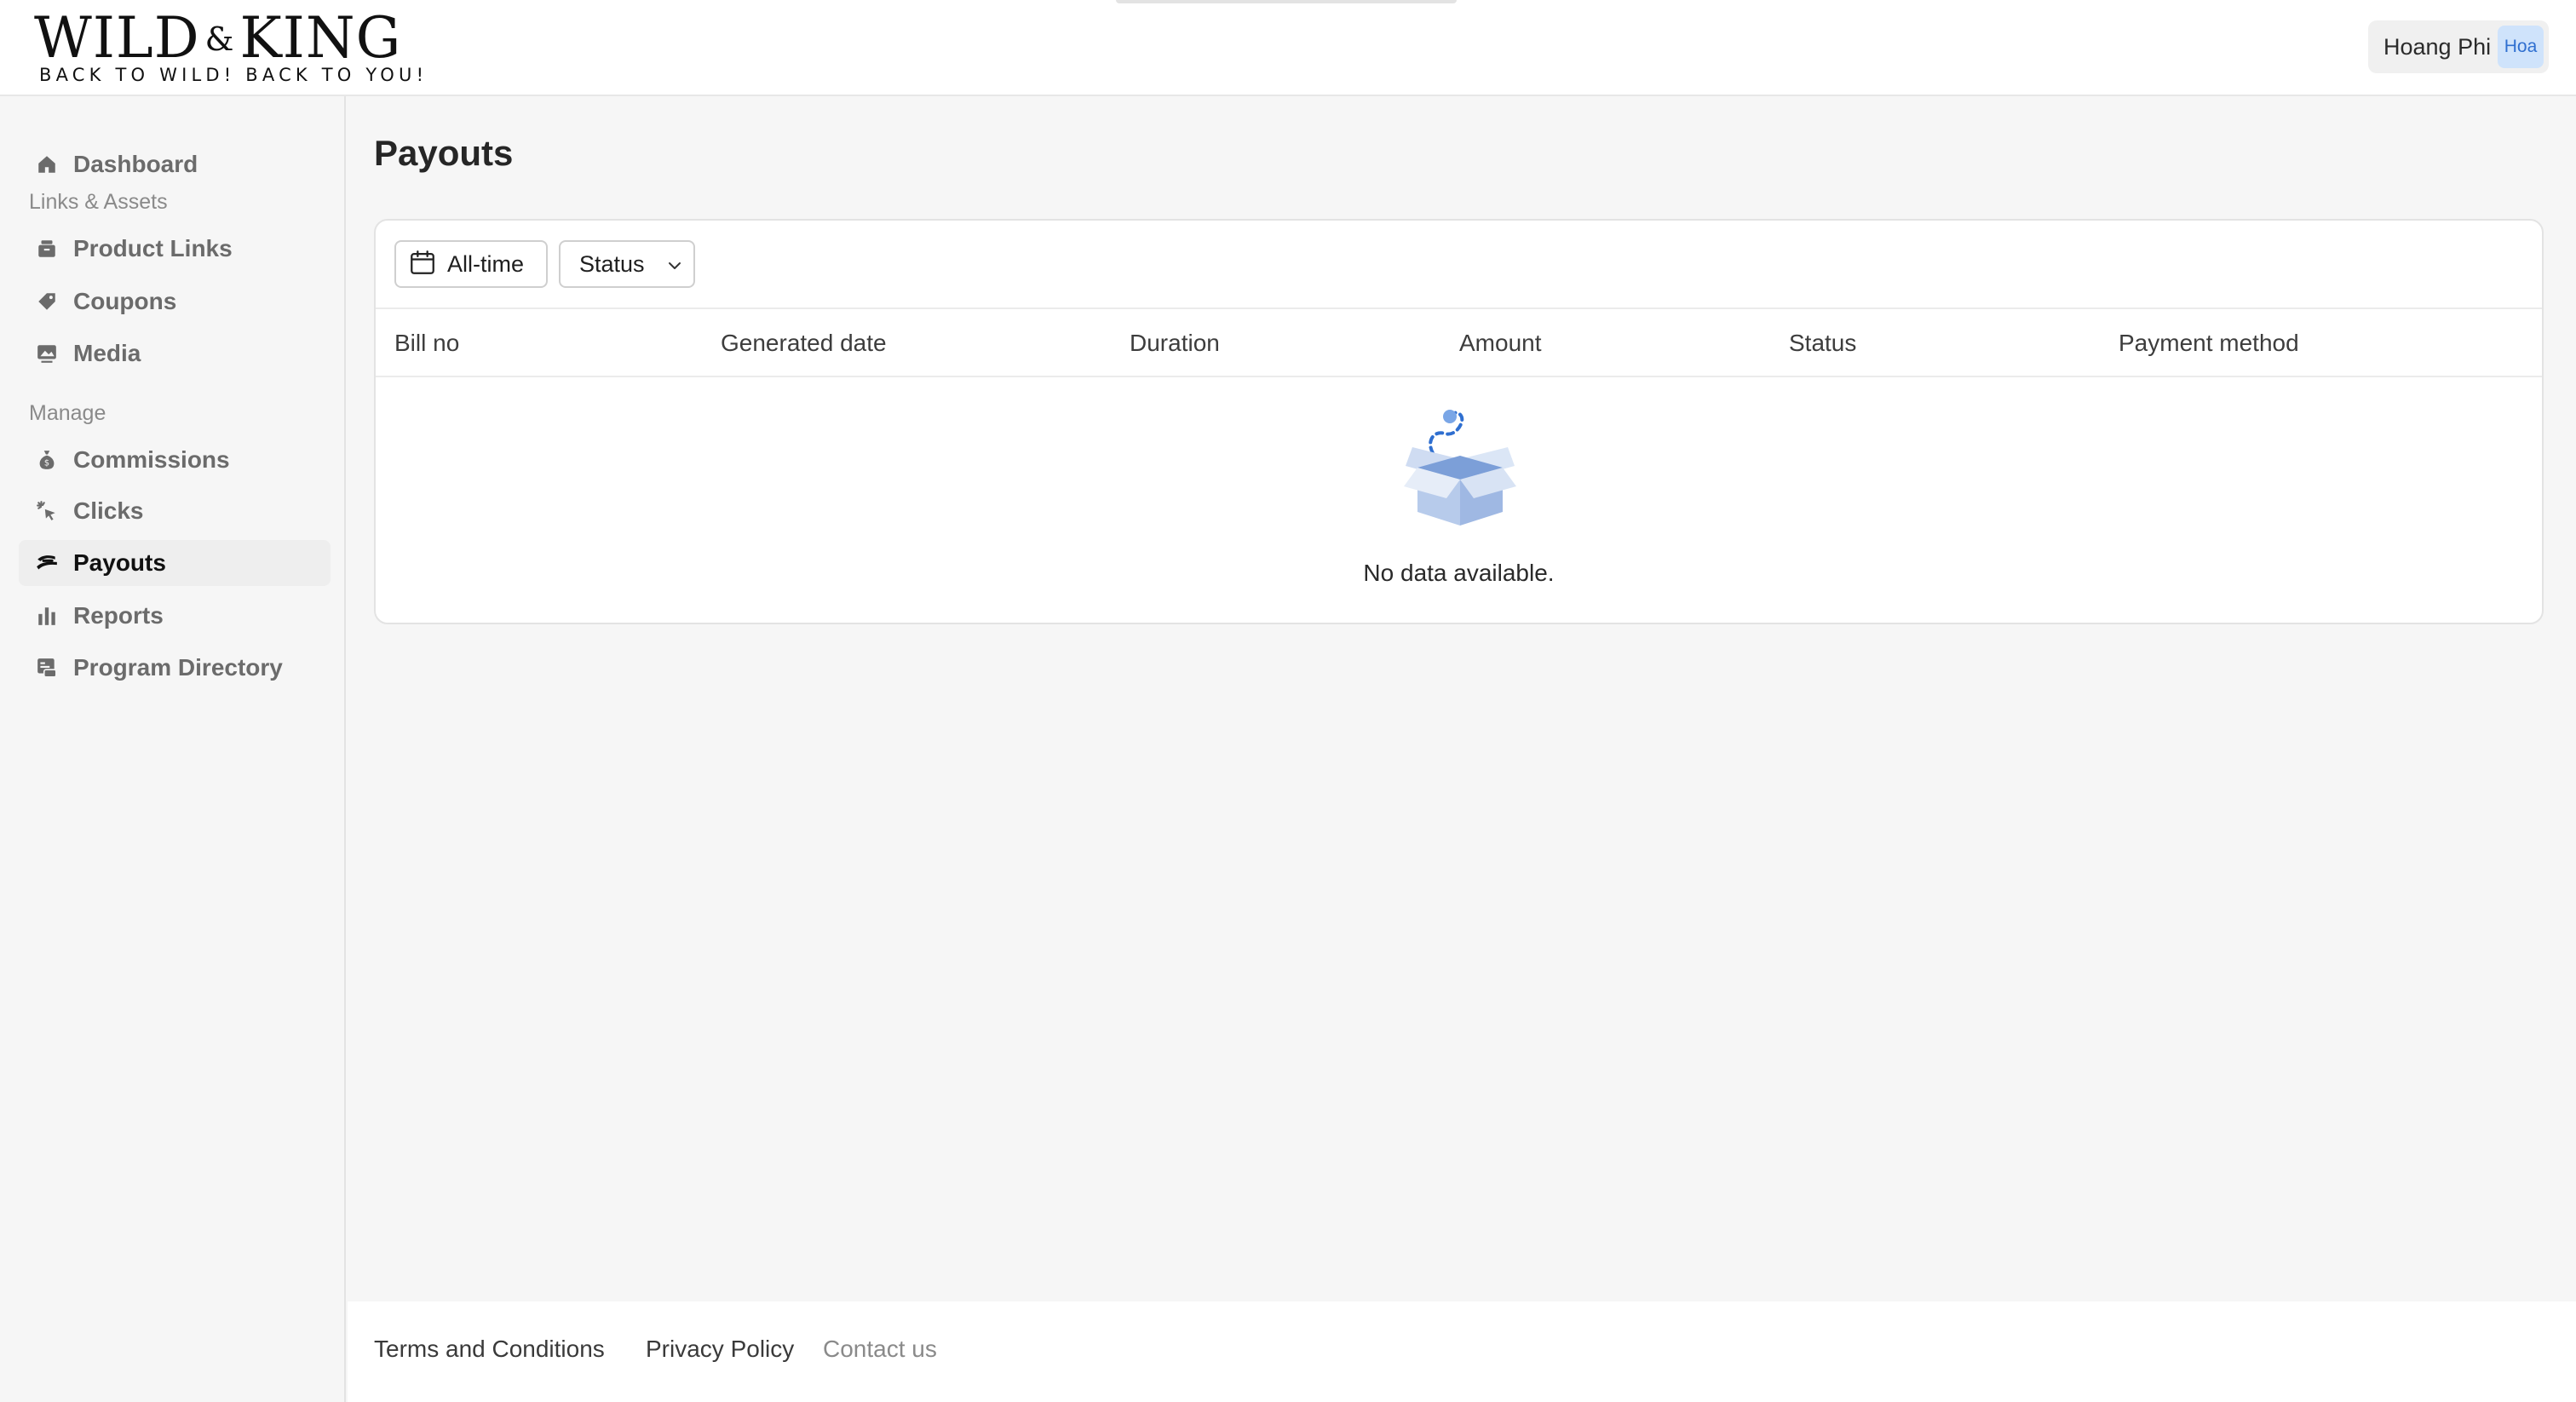 This screenshot has width=2576, height=1402. What do you see at coordinates (218, 38) in the screenshot?
I see `logo-wordmark: WILD &KING` at bounding box center [218, 38].